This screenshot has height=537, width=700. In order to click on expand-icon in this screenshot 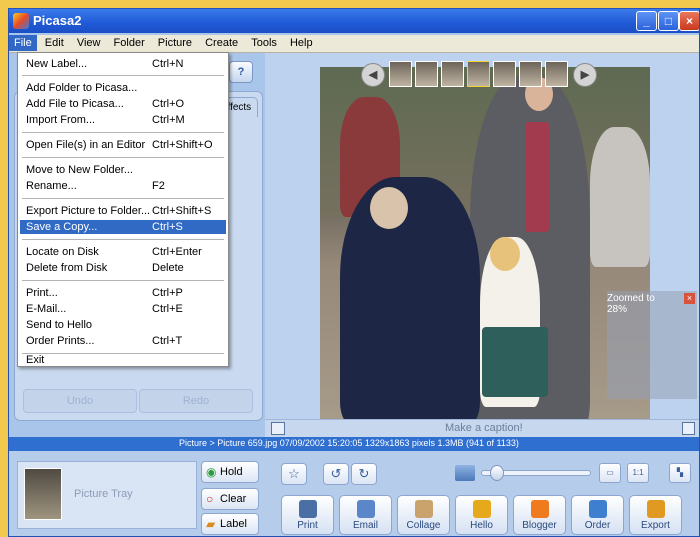, I will do `click(688, 428)`.